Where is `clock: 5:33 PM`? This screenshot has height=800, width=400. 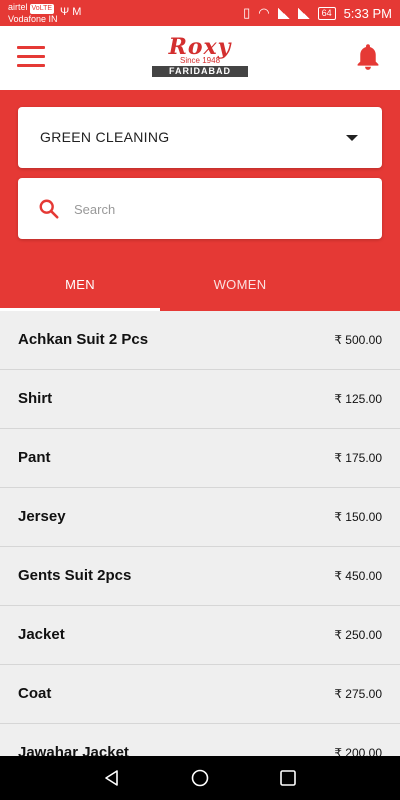
clock: 5:33 PM is located at coordinates (367, 13).